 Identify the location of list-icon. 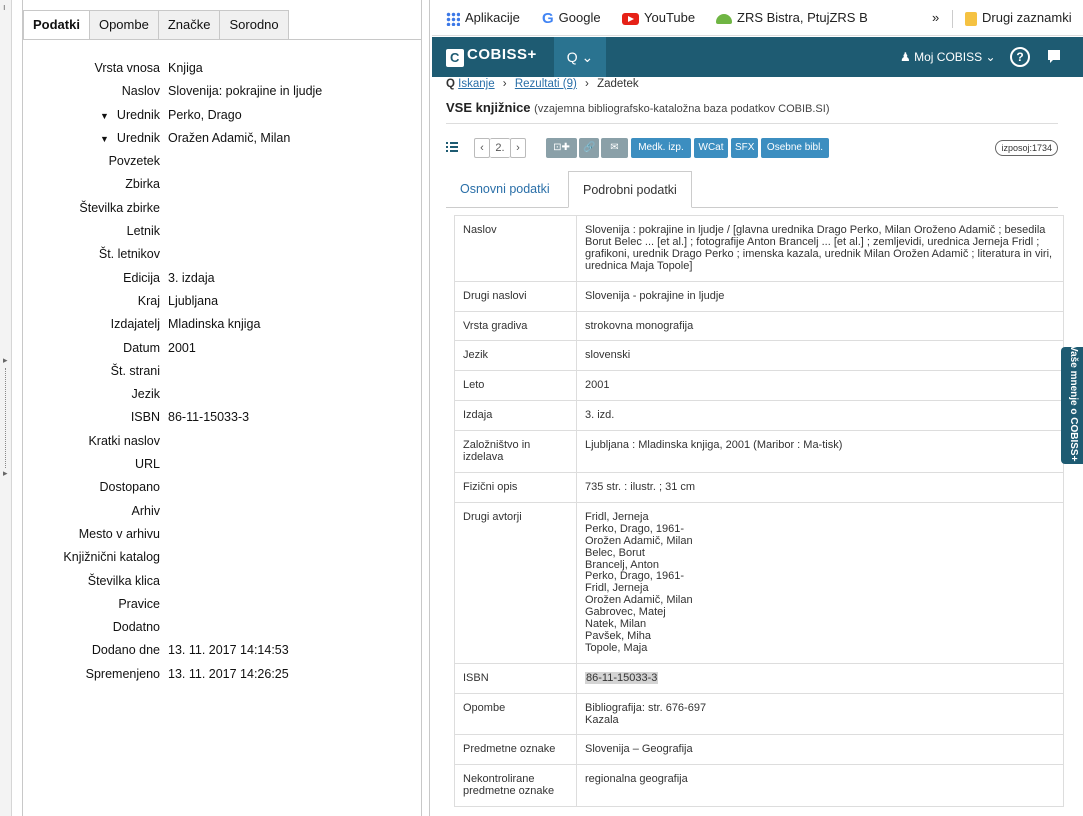
(452, 147).